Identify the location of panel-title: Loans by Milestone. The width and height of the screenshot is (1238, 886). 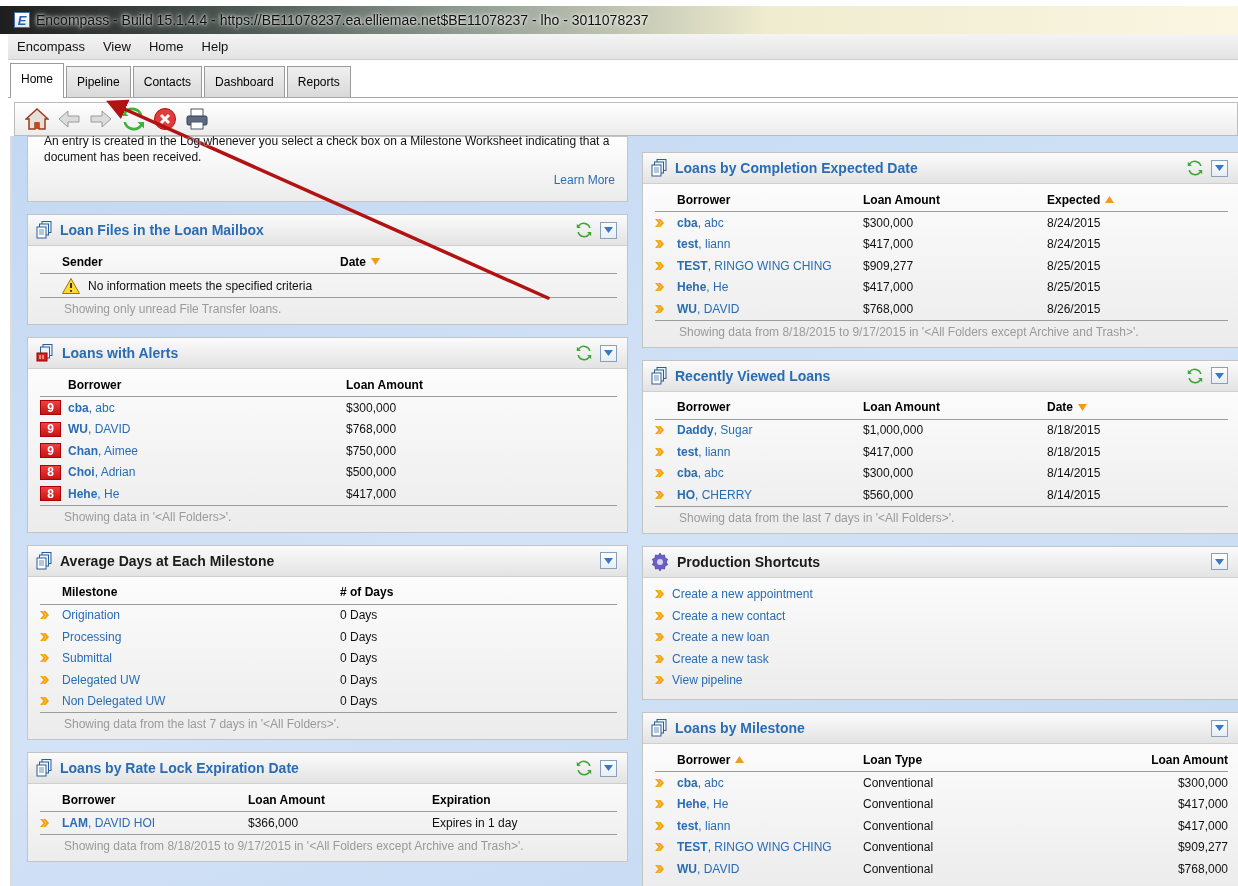
(939, 728).